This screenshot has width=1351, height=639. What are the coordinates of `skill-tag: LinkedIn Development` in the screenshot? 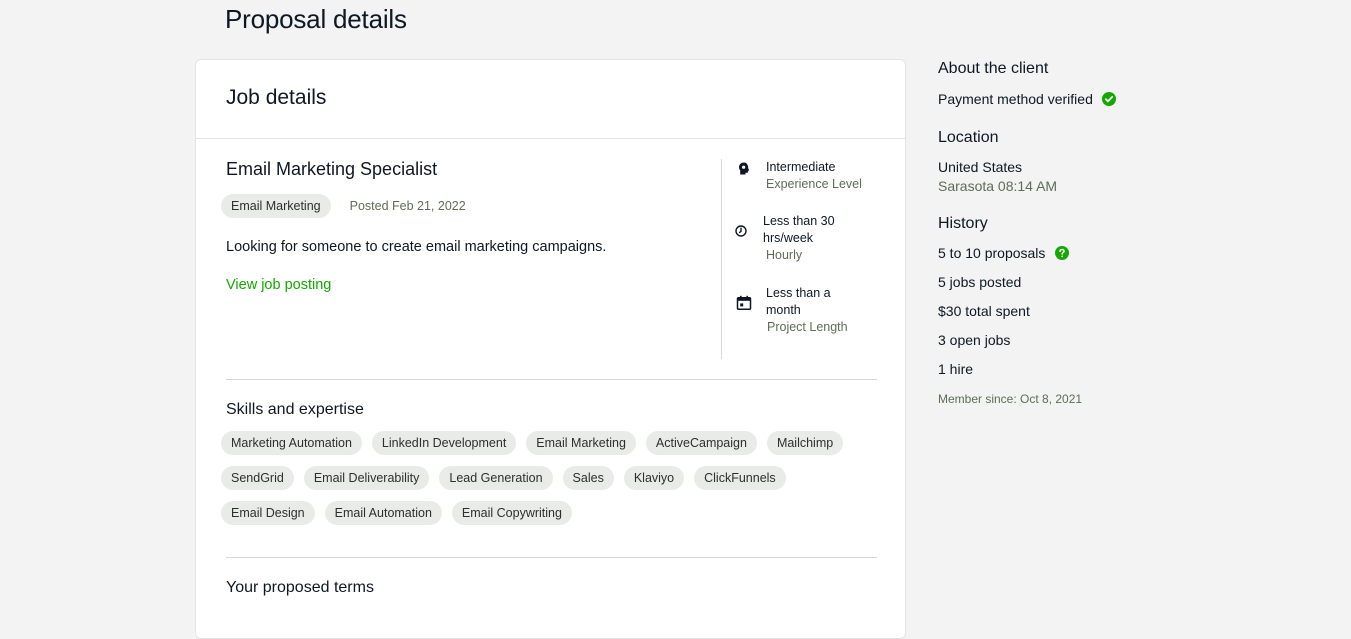 It's located at (444, 443).